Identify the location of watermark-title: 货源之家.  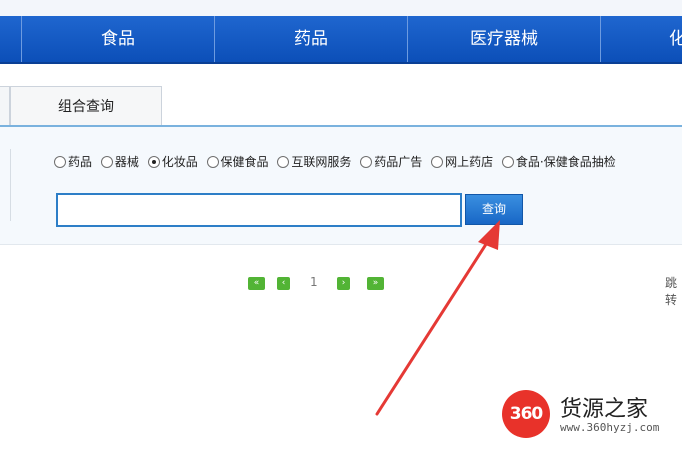
(604, 409).